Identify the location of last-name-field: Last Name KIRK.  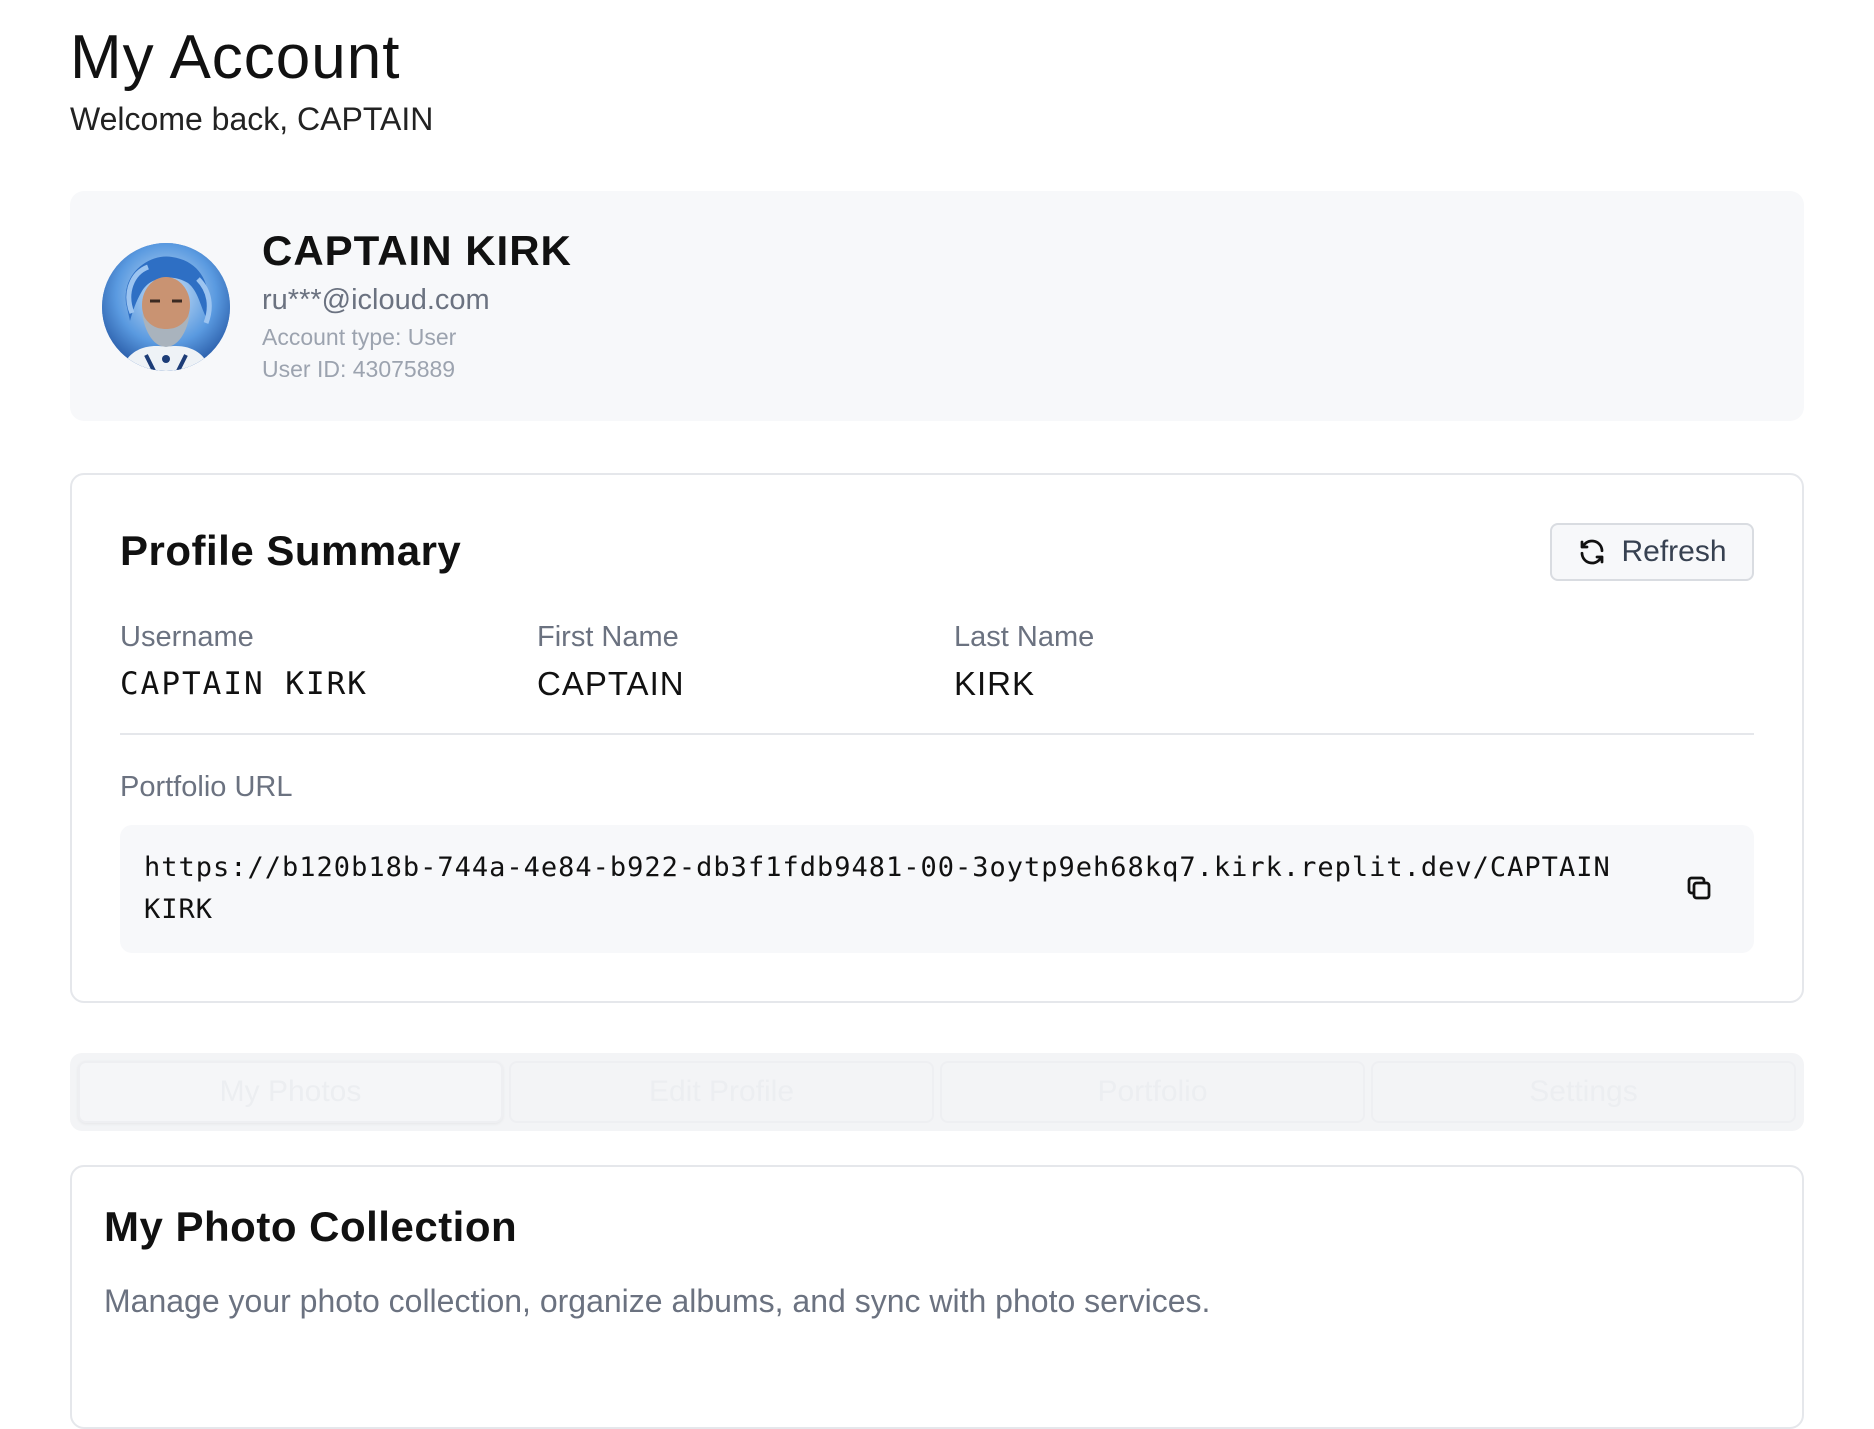
(1162, 662).